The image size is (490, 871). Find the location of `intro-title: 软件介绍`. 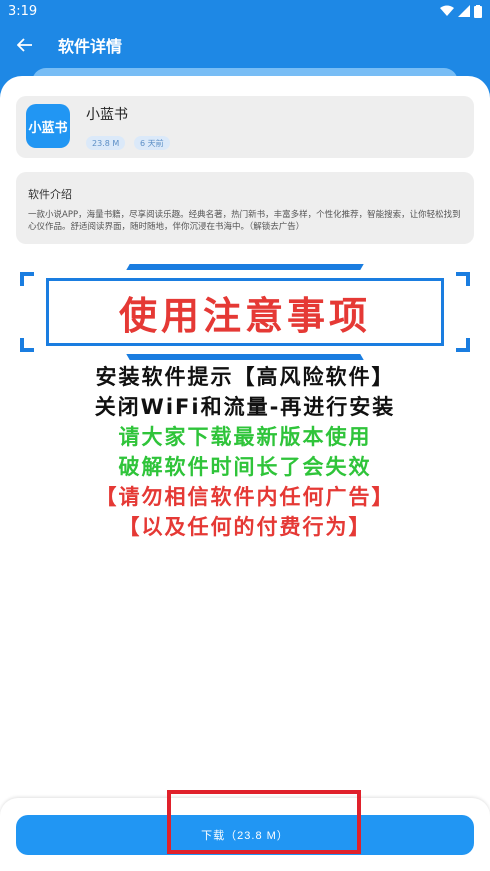

intro-title: 软件介绍 is located at coordinates (50, 194).